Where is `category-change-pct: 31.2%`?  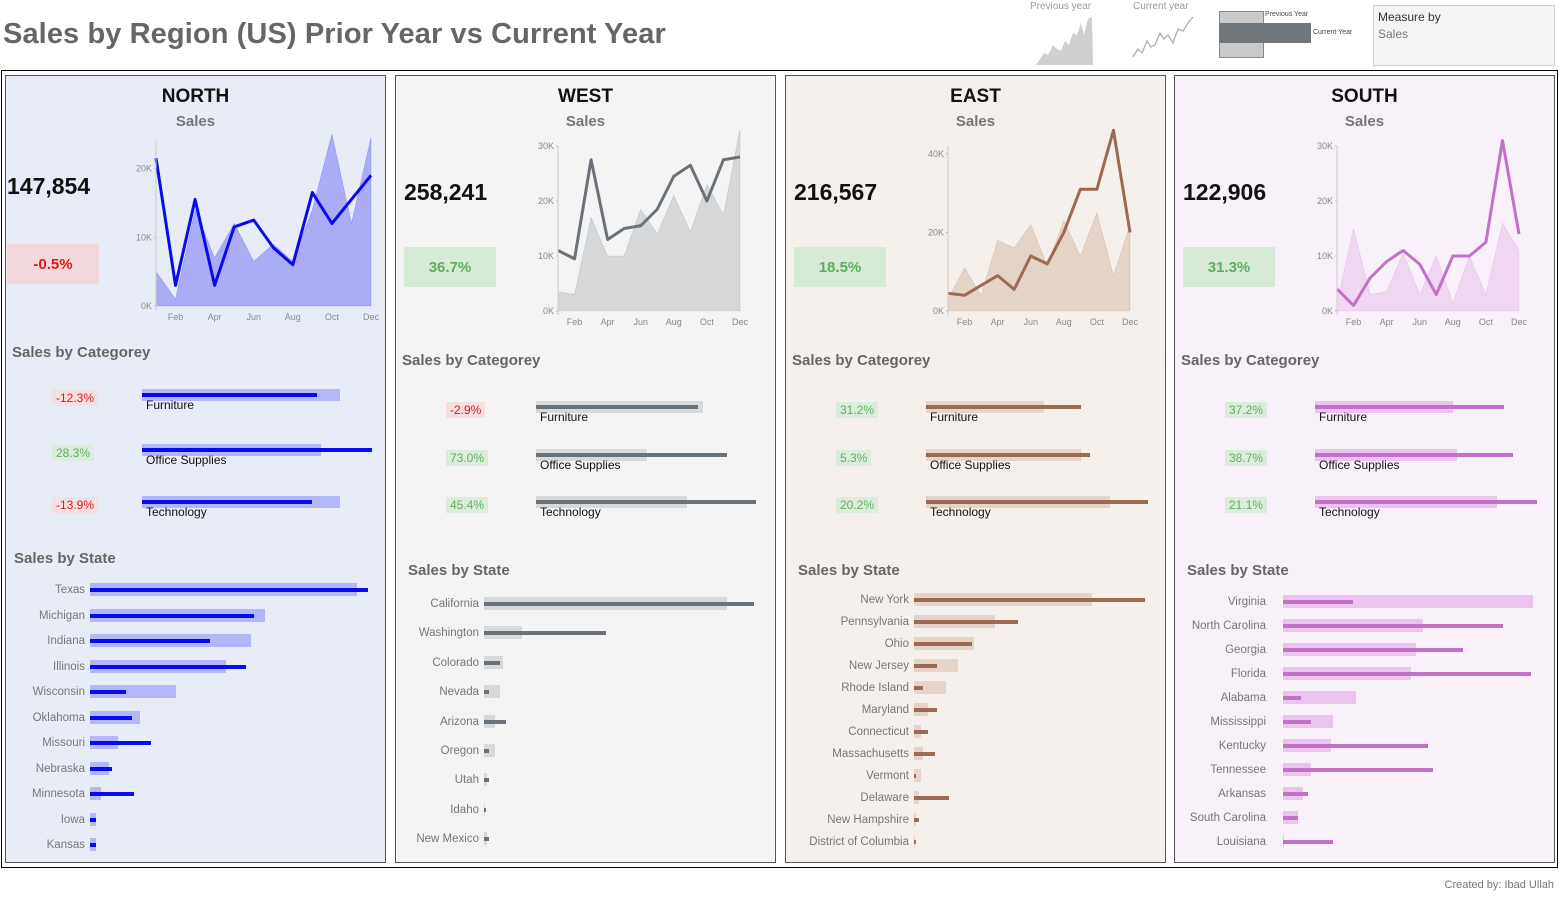 category-change-pct: 31.2% is located at coordinates (857, 410).